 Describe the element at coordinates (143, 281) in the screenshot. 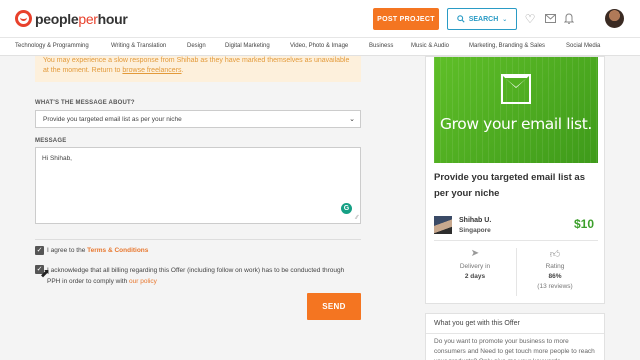

I see `our-policy-link: our policy` at that location.